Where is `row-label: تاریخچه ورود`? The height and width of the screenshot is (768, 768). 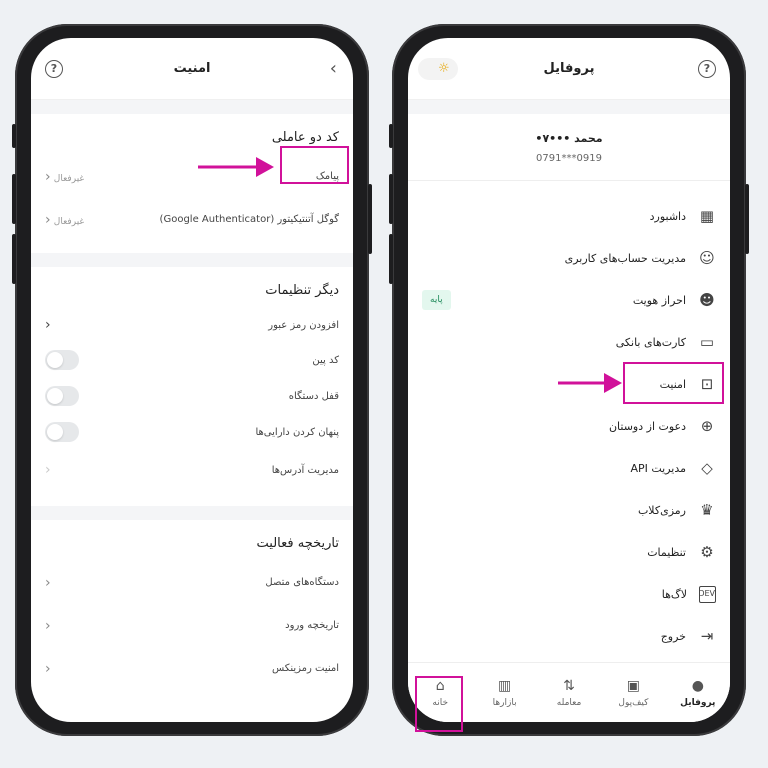
row-label: تاریخچه ورود is located at coordinates (312, 625).